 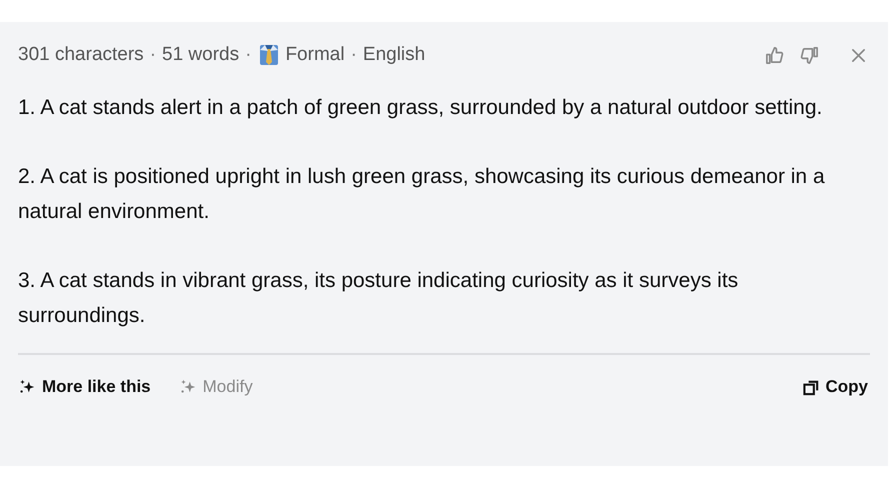 I want to click on thumbs-up-icon, so click(x=774, y=55).